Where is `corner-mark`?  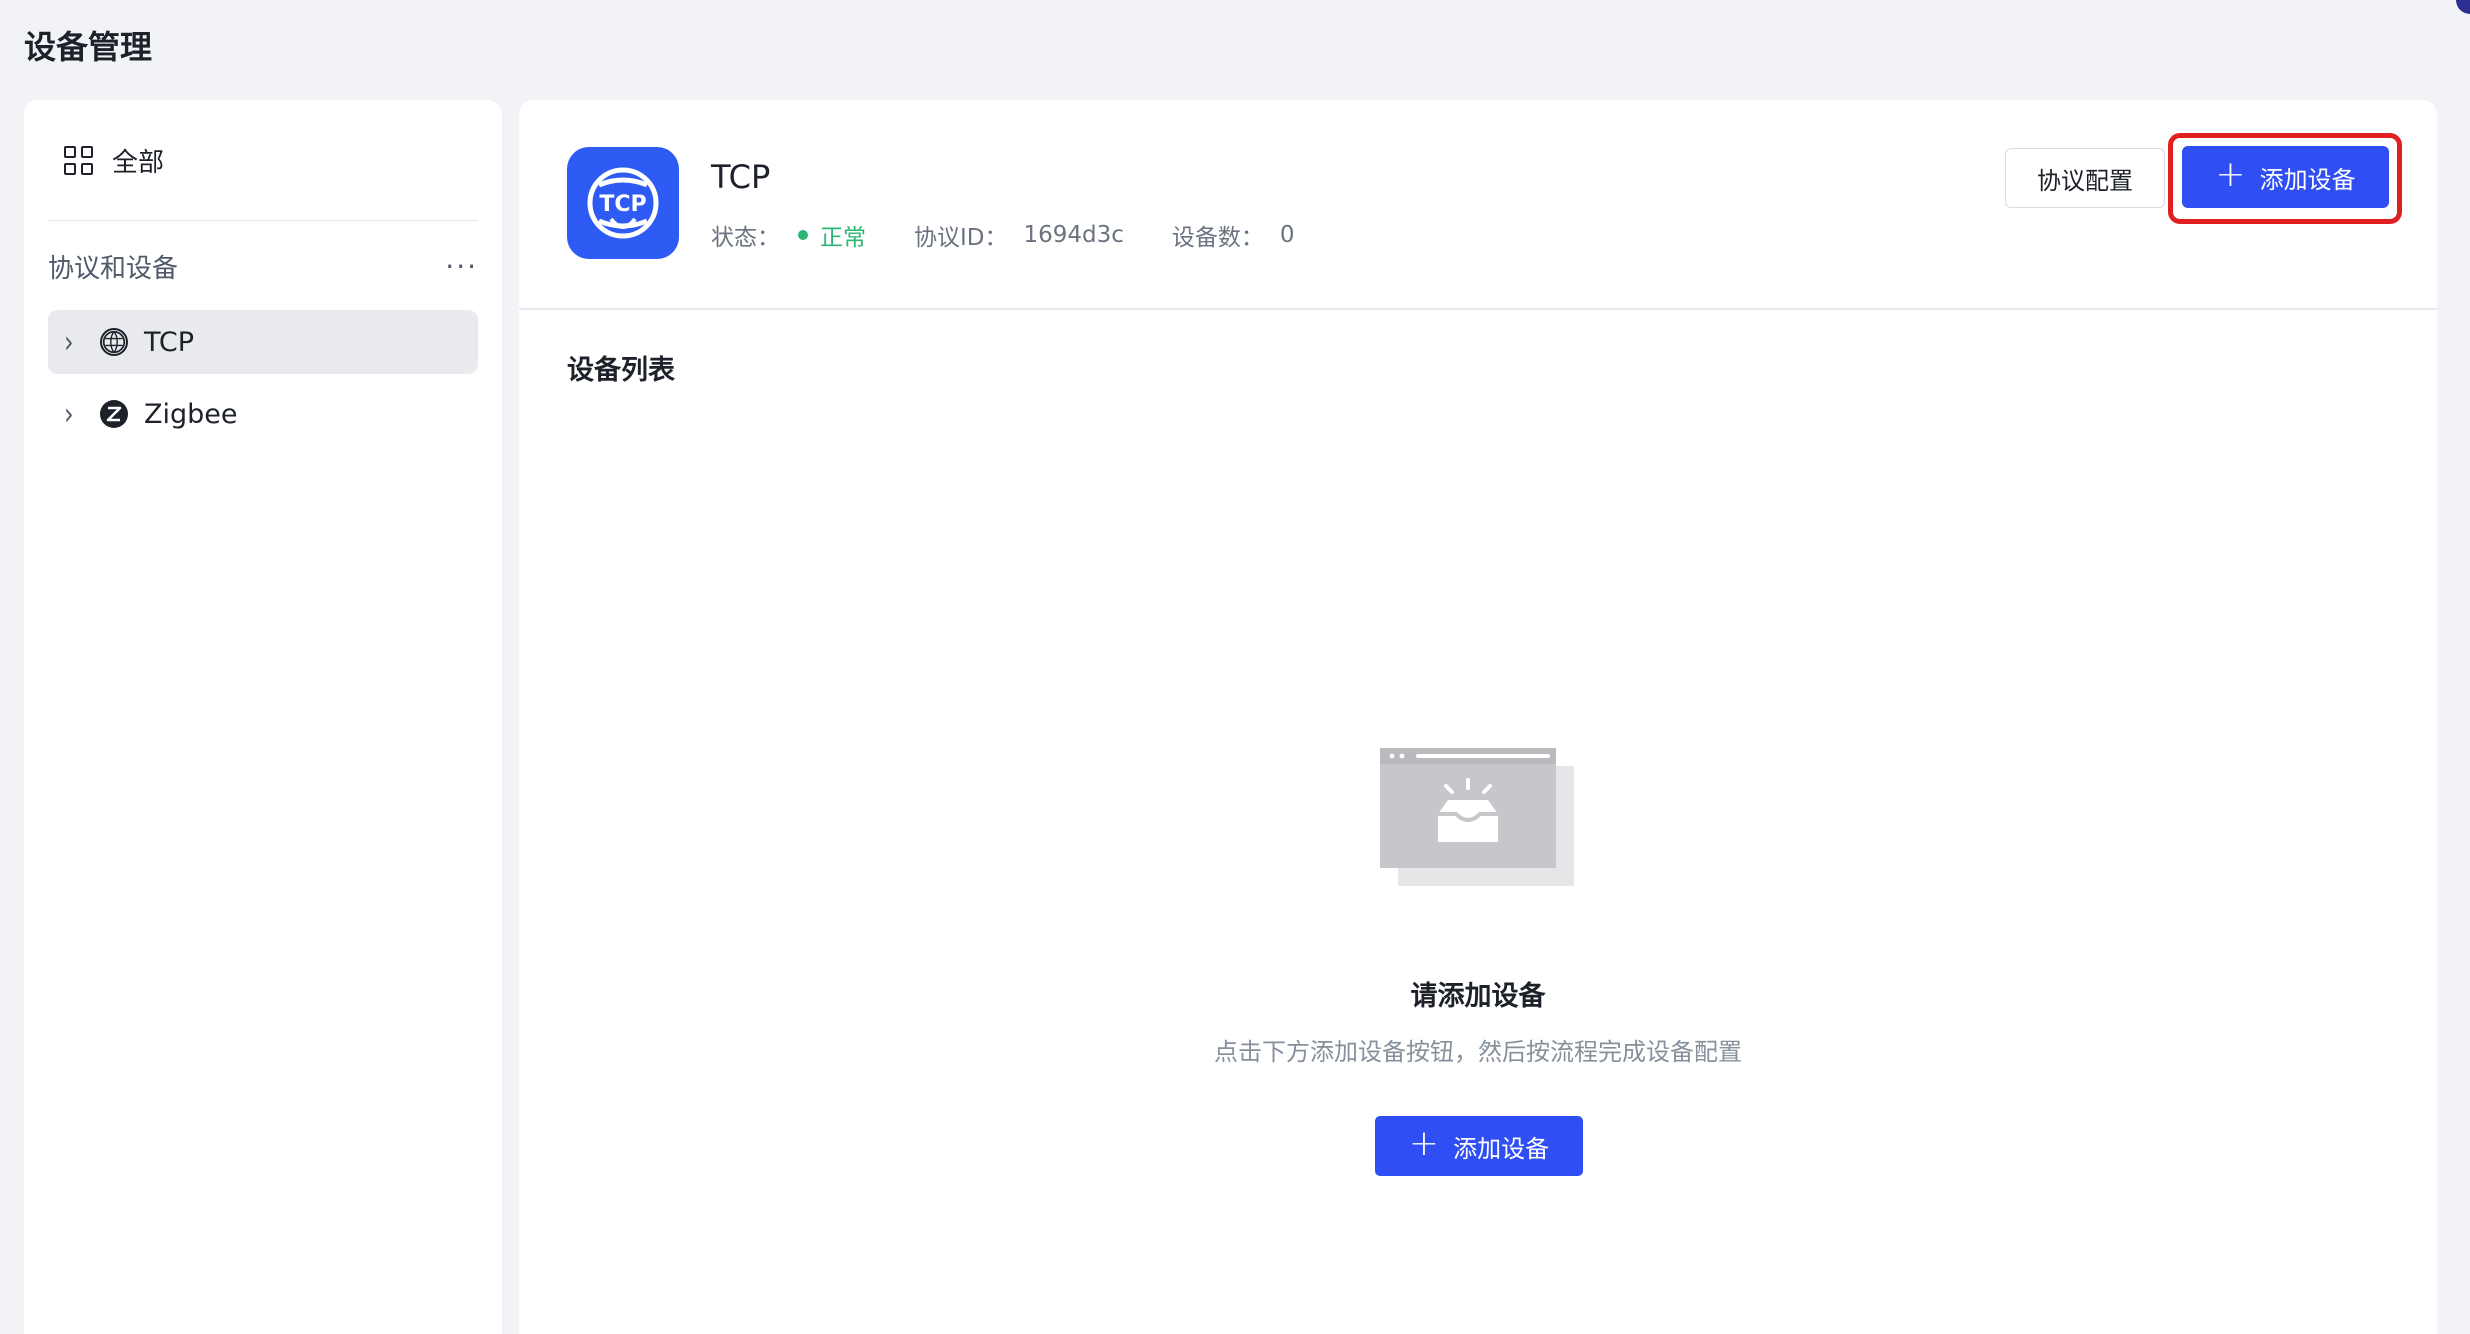 corner-mark is located at coordinates (2463, 7).